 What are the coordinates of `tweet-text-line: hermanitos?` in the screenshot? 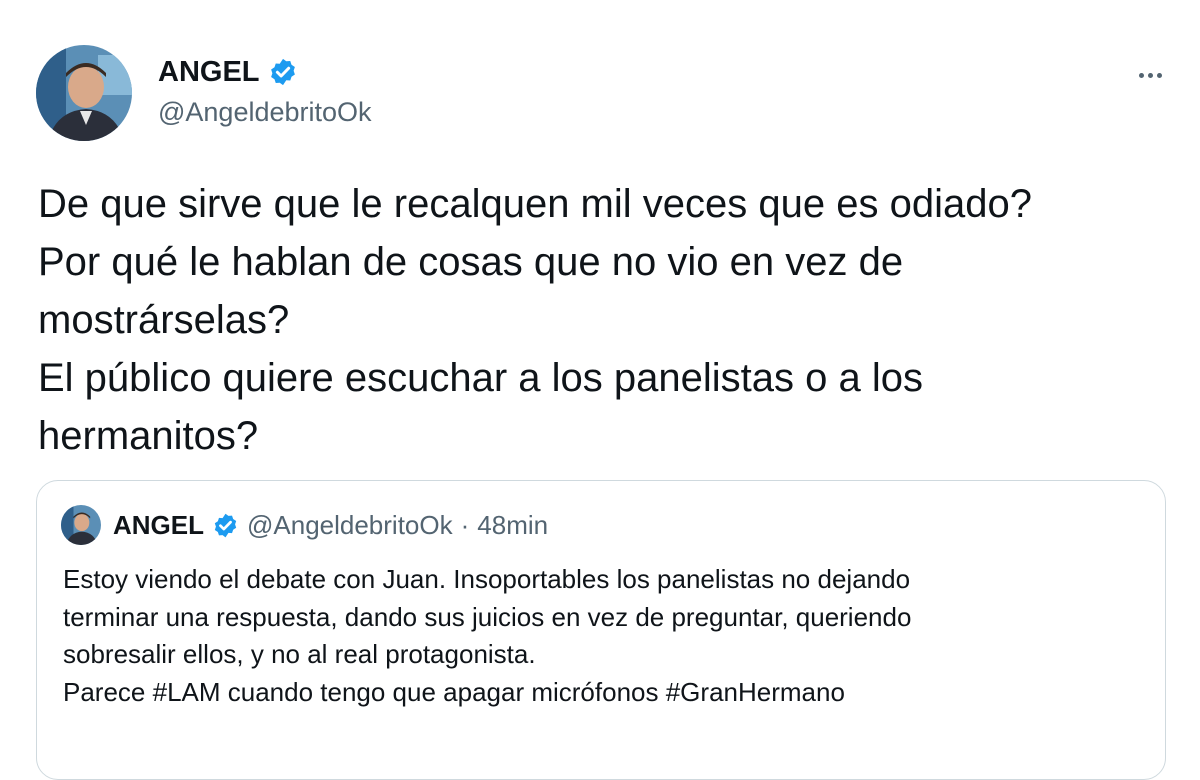 It's located at (148, 436).